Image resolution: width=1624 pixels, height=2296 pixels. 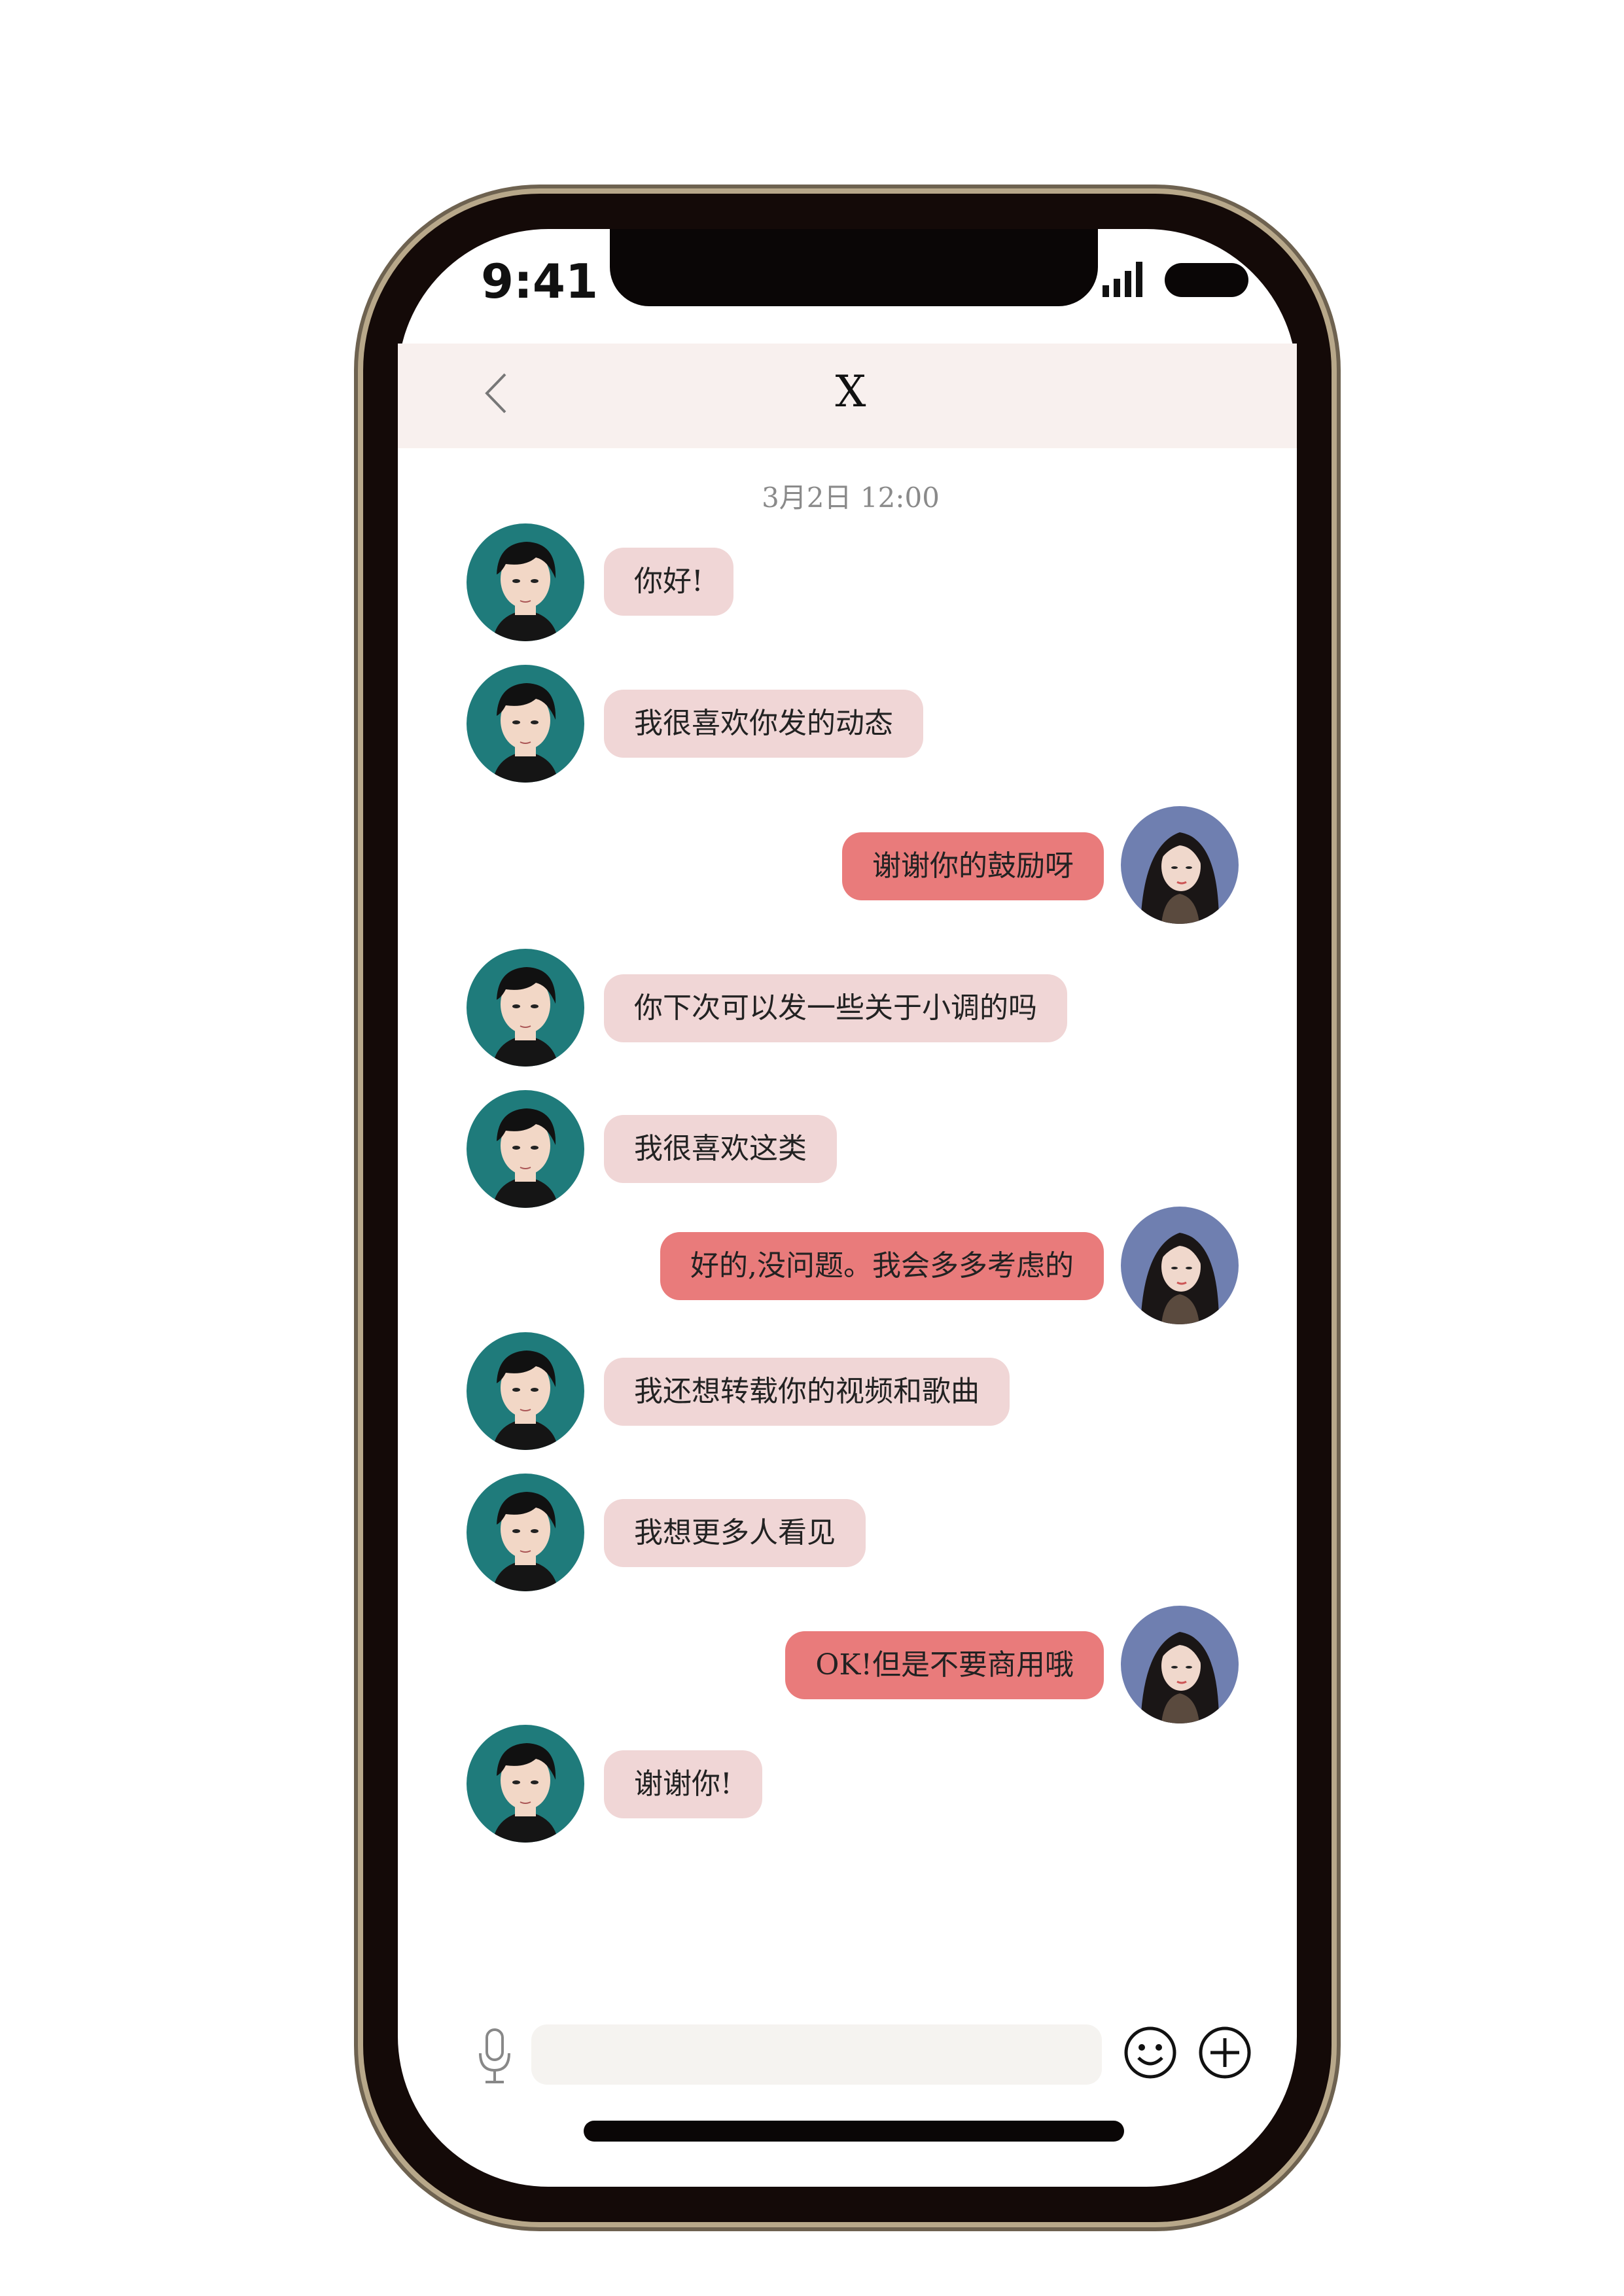 I want to click on message-input, so click(x=816, y=2054).